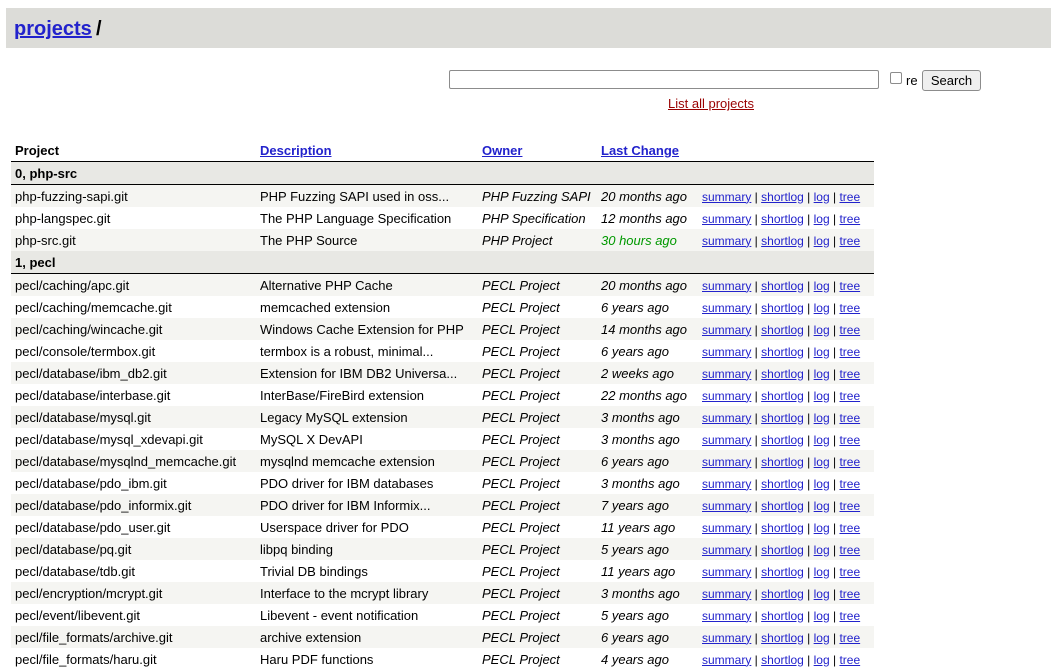 The height and width of the screenshot is (672, 1051). Describe the element at coordinates (133, 483) in the screenshot. I see `project-name: pecl/database/pdo_ibm.git` at that location.